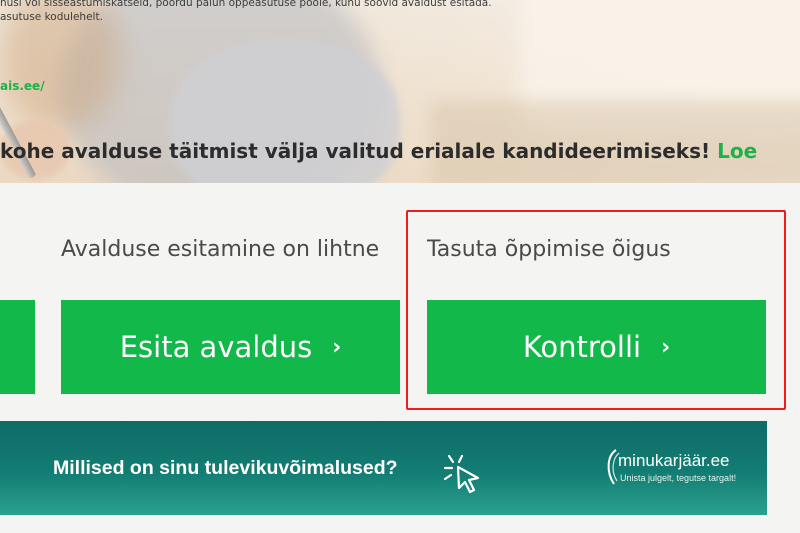 The width and height of the screenshot is (800, 533). What do you see at coordinates (549, 249) in the screenshot?
I see `free-tuition-label: Tasuta õppimise õigus` at bounding box center [549, 249].